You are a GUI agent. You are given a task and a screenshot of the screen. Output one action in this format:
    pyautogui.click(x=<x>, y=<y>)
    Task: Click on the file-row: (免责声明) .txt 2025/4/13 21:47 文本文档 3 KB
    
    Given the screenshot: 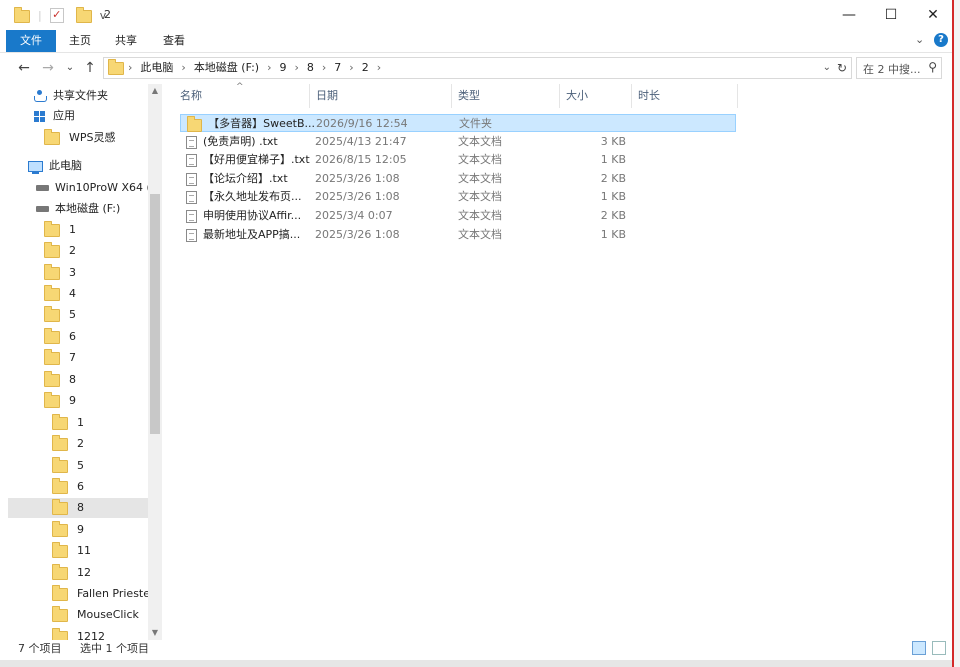 What is the action you would take?
    pyautogui.click(x=458, y=142)
    